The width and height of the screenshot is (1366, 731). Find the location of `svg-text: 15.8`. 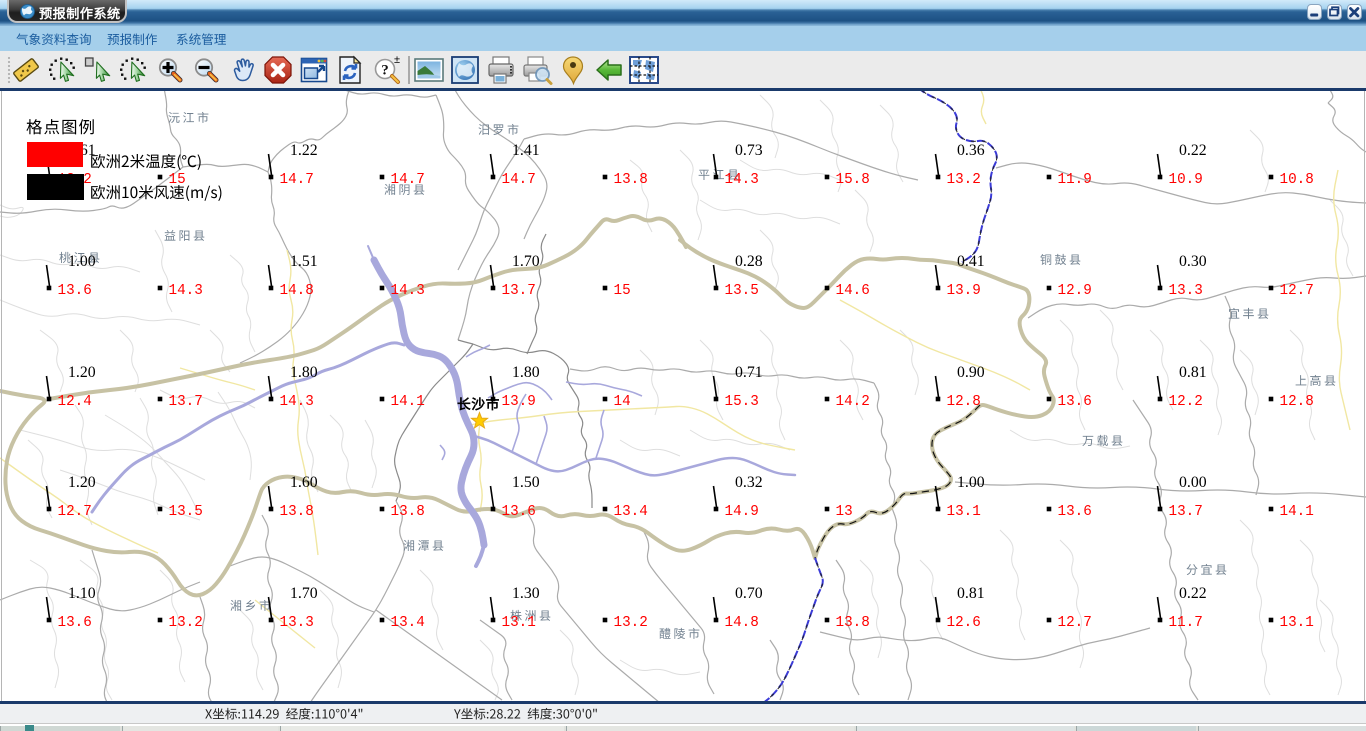

svg-text: 15.8 is located at coordinates (853, 180).